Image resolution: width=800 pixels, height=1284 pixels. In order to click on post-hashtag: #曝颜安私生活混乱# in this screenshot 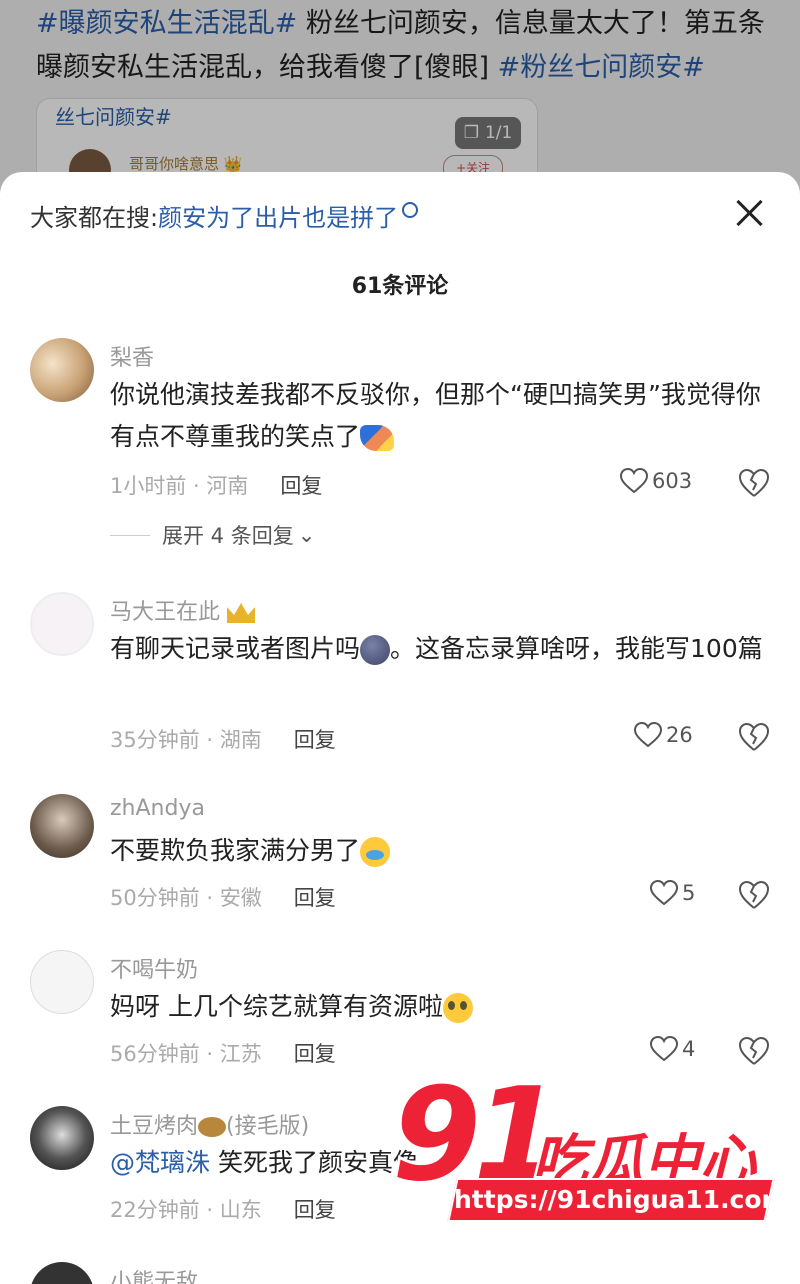, I will do `click(166, 23)`.